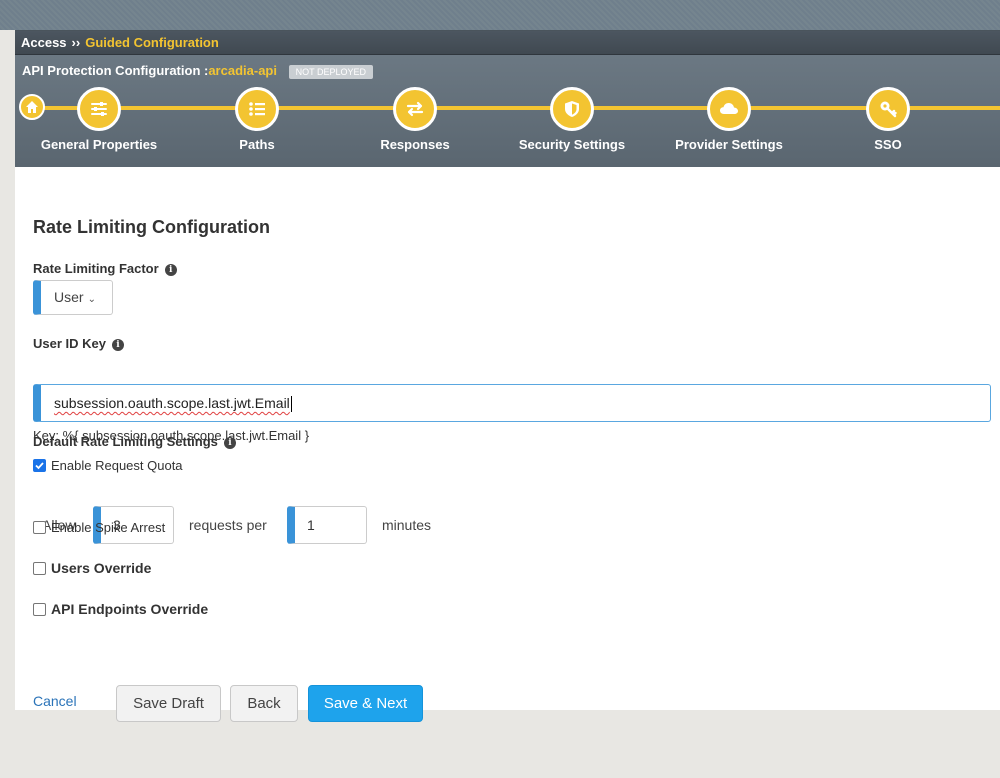  I want to click on step-label: Responses, so click(415, 144).